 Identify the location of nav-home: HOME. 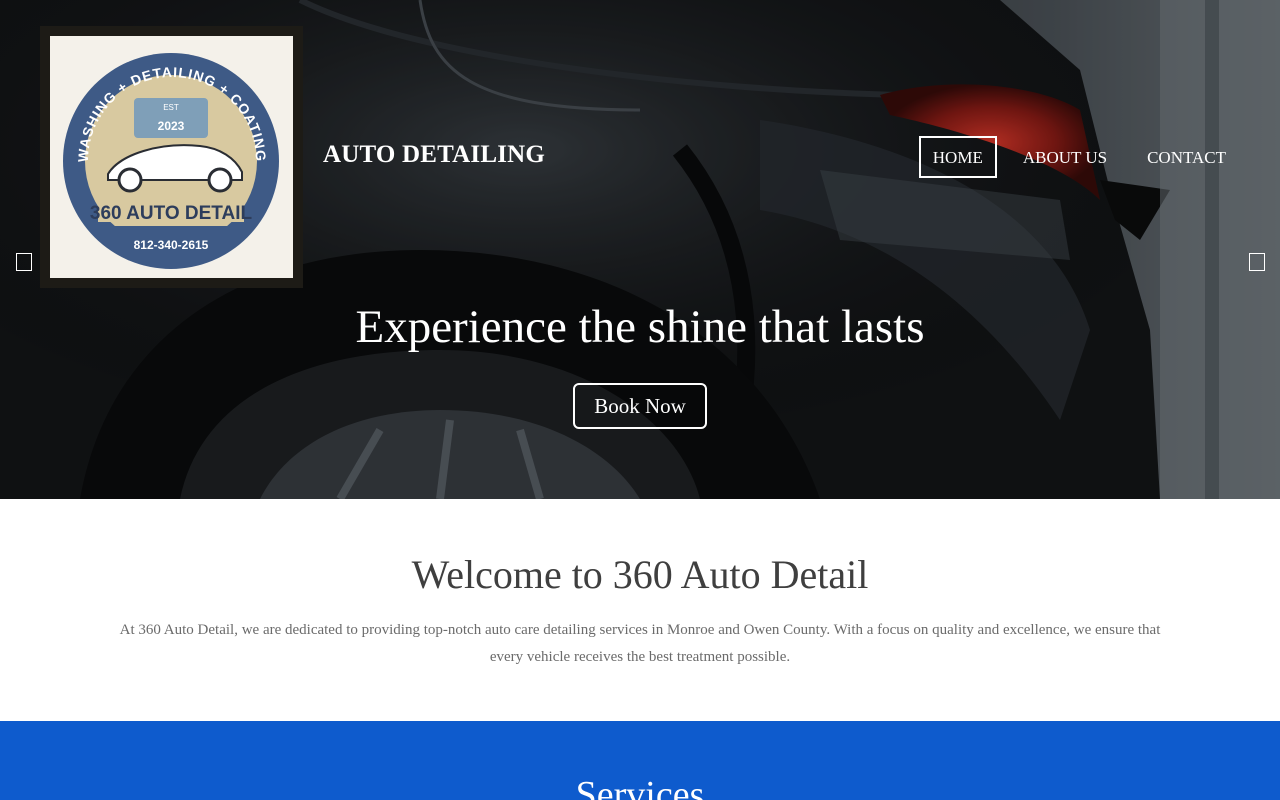
(957, 157).